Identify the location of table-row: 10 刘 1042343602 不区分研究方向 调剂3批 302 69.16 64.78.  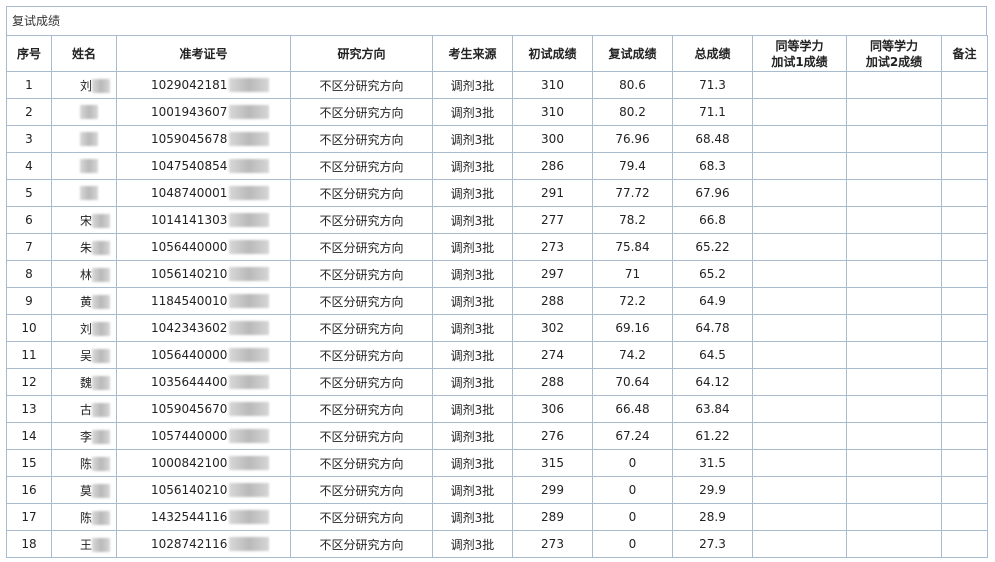
(497, 328).